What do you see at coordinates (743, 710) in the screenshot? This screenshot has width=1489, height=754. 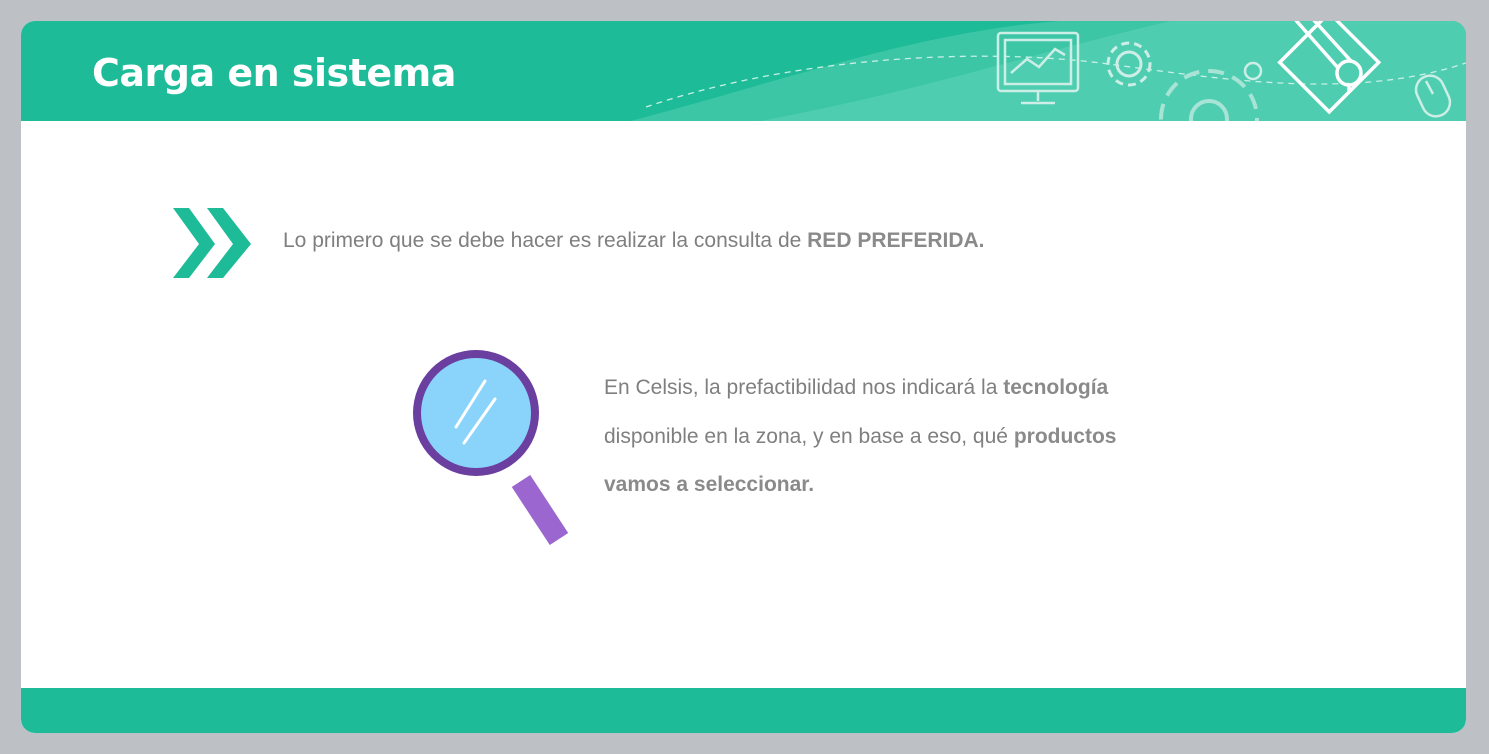 I see `footer-bar` at bounding box center [743, 710].